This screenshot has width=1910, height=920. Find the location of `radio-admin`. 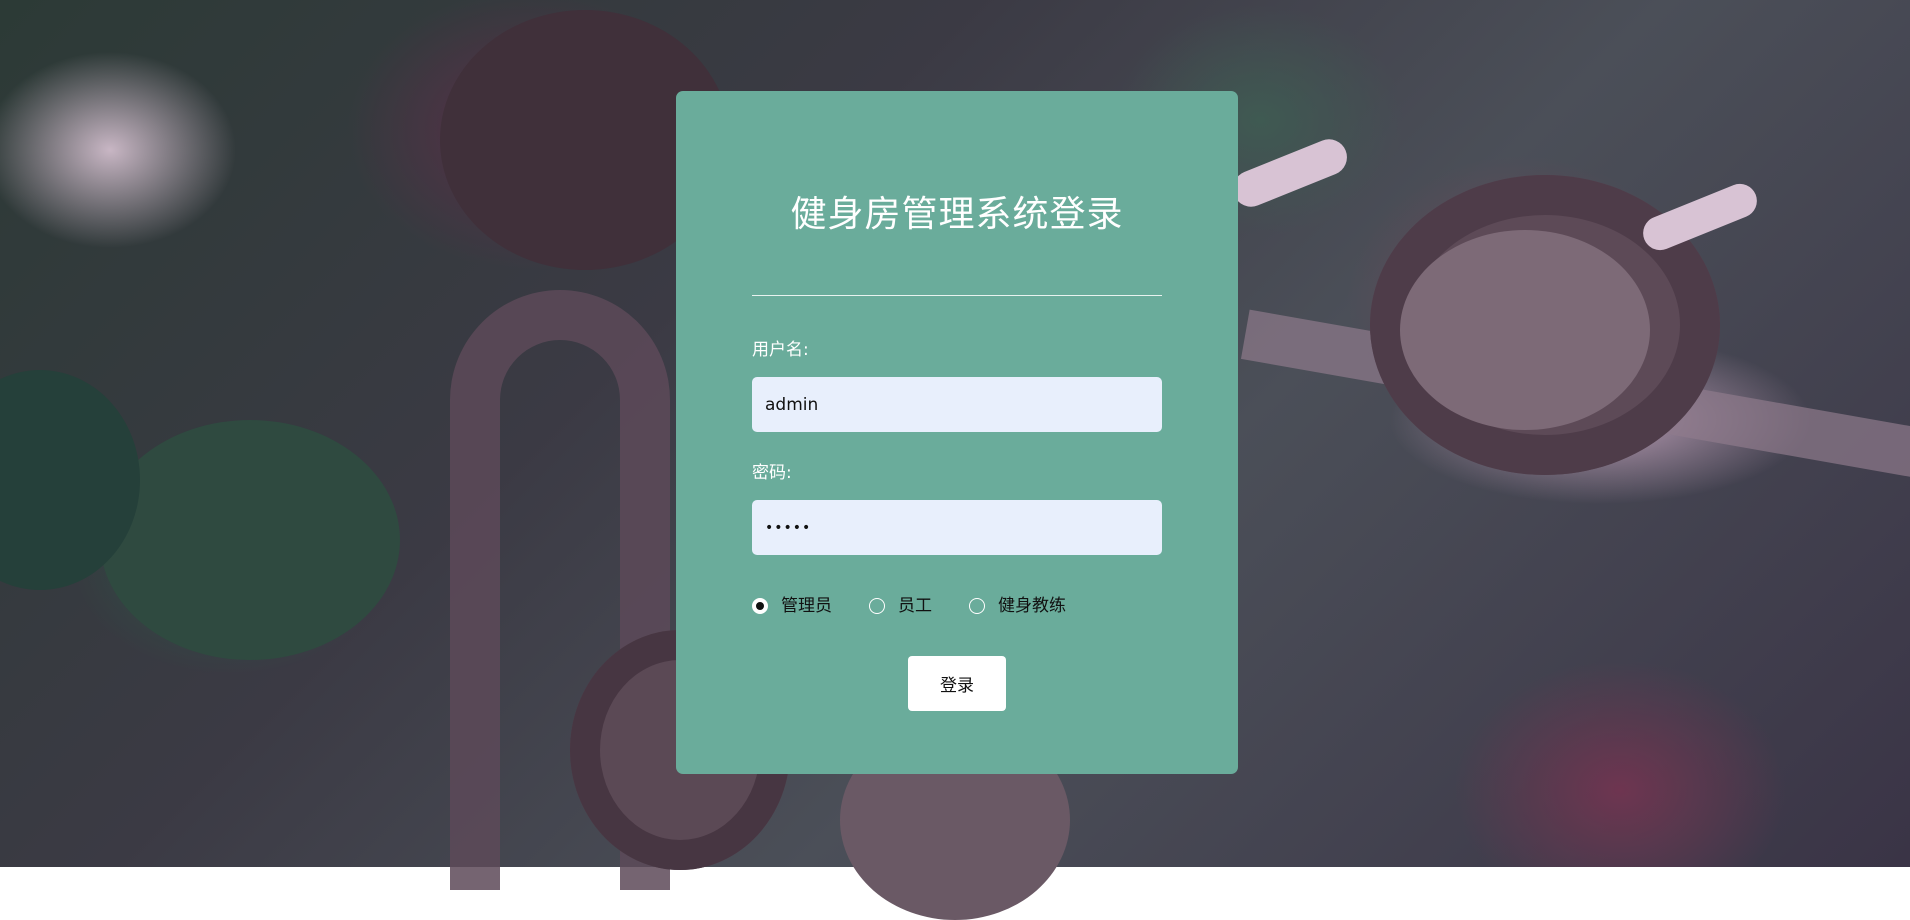

radio-admin is located at coordinates (760, 606).